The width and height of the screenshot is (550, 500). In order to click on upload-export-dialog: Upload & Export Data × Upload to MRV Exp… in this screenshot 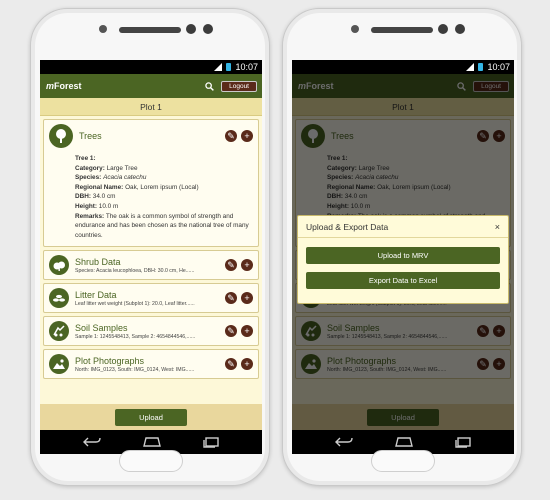, I will do `click(403, 259)`.